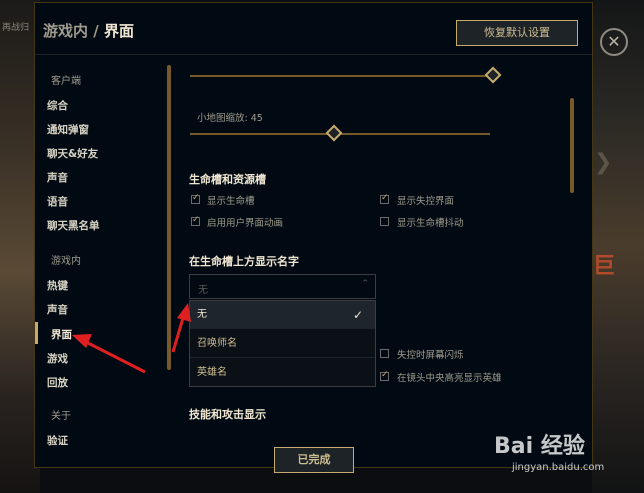 The height and width of the screenshot is (493, 644). I want to click on sidebar-category-client: 客户端, so click(66, 81).